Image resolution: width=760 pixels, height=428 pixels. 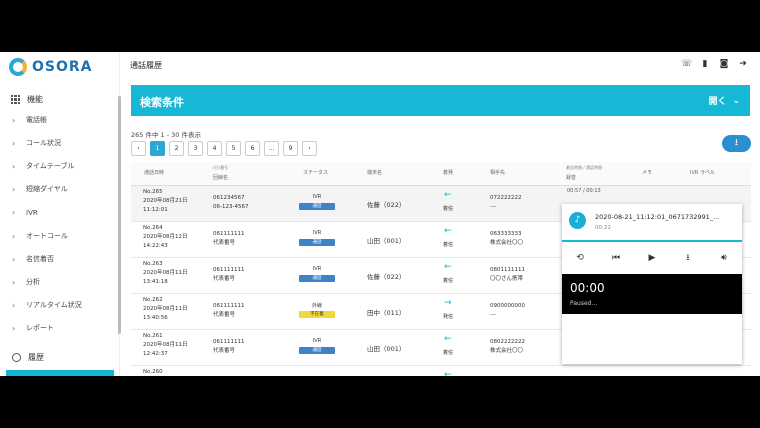 I want to click on call-number: No.264, so click(x=153, y=228).